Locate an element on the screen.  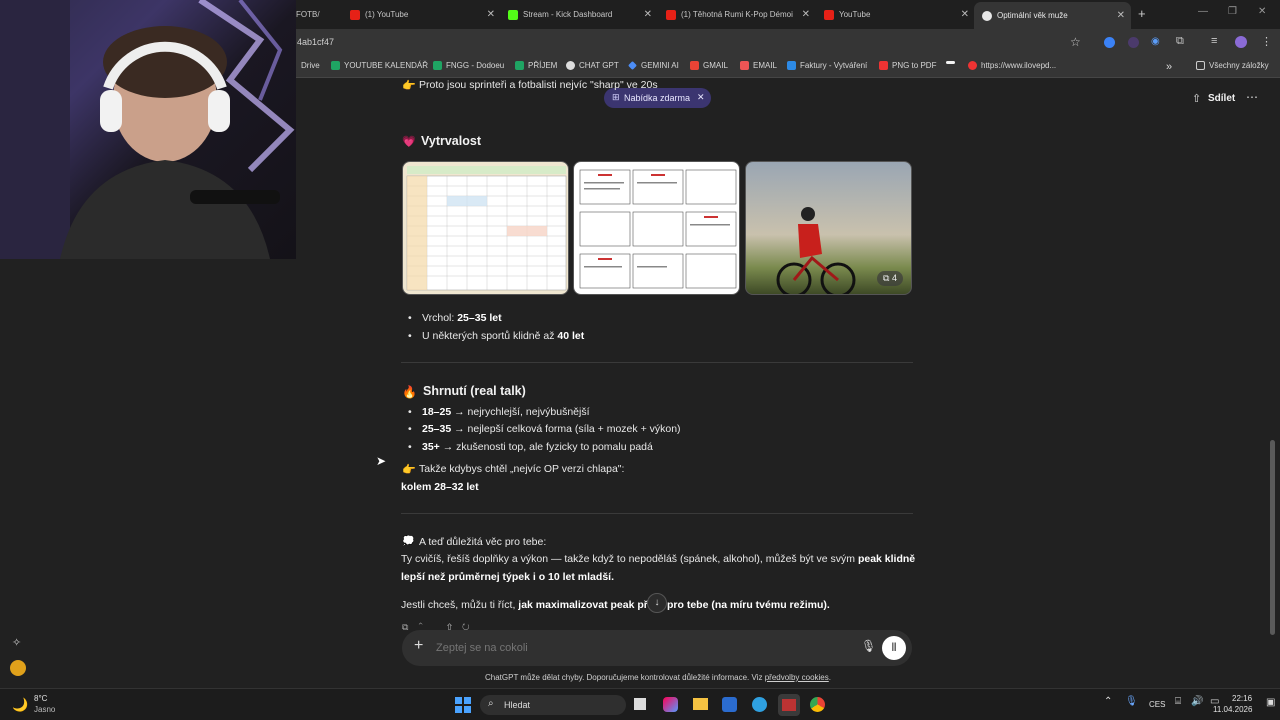
tab-chatgpt: Optimální věk muže ✕ is located at coordinates (1052, 15).